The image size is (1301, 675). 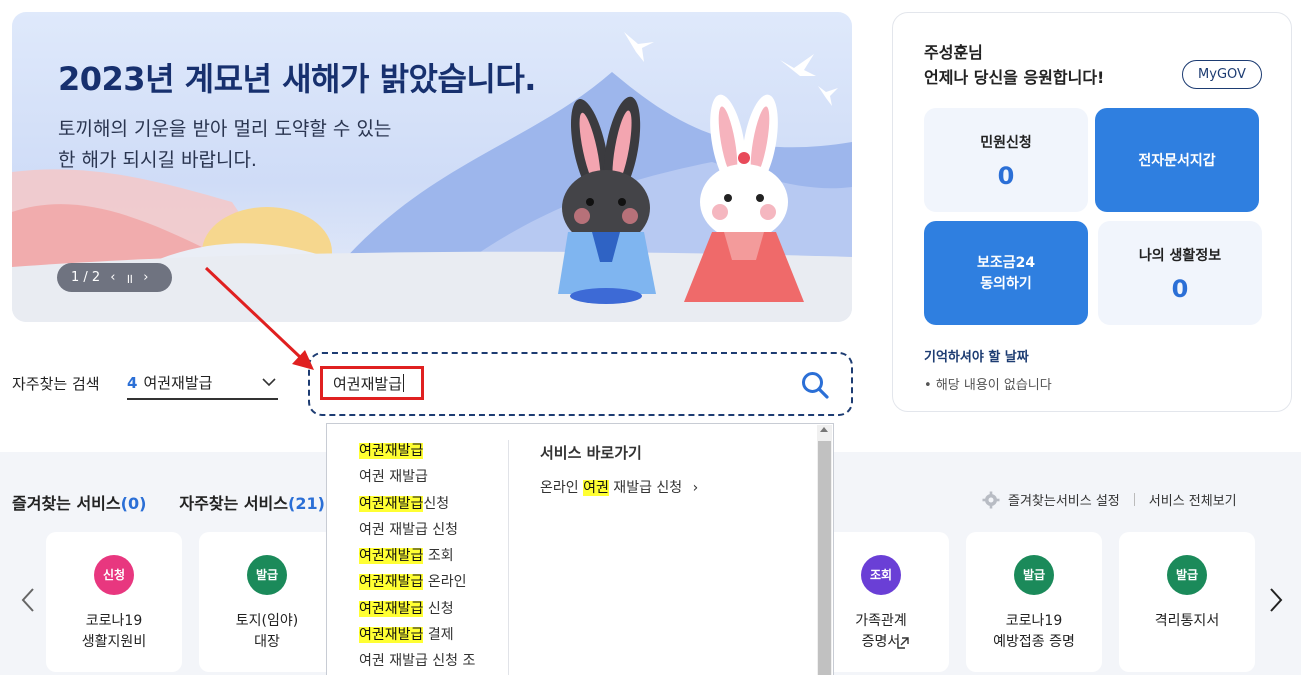 What do you see at coordinates (224, 145) in the screenshot?
I see `banner-subtitle: 토끼해의 기운을 받아 멀리 도약할 수 있는 한 해가 되시길 바랍니다.` at bounding box center [224, 145].